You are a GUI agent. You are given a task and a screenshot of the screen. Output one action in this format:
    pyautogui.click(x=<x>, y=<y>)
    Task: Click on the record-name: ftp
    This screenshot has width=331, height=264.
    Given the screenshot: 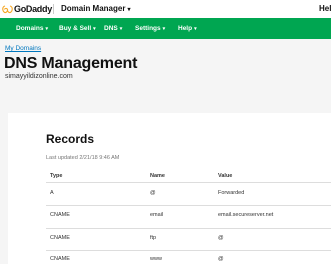 What is the action you would take?
    pyautogui.click(x=153, y=238)
    